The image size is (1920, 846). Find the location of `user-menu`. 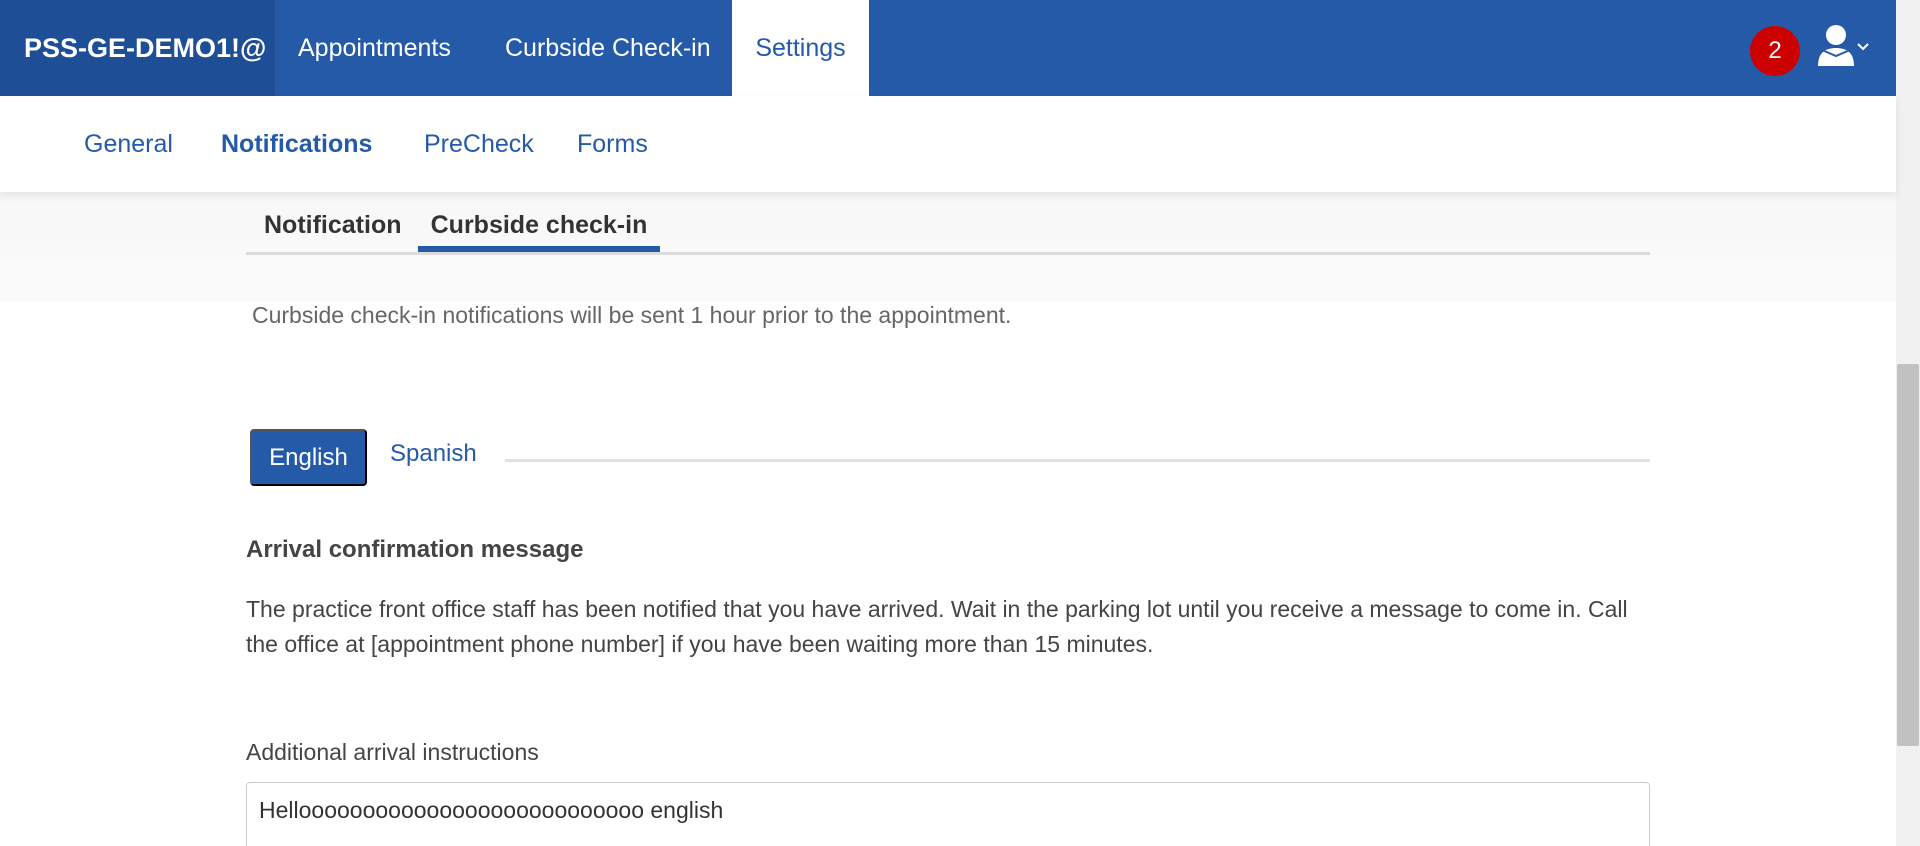

user-menu is located at coordinates (1846, 49).